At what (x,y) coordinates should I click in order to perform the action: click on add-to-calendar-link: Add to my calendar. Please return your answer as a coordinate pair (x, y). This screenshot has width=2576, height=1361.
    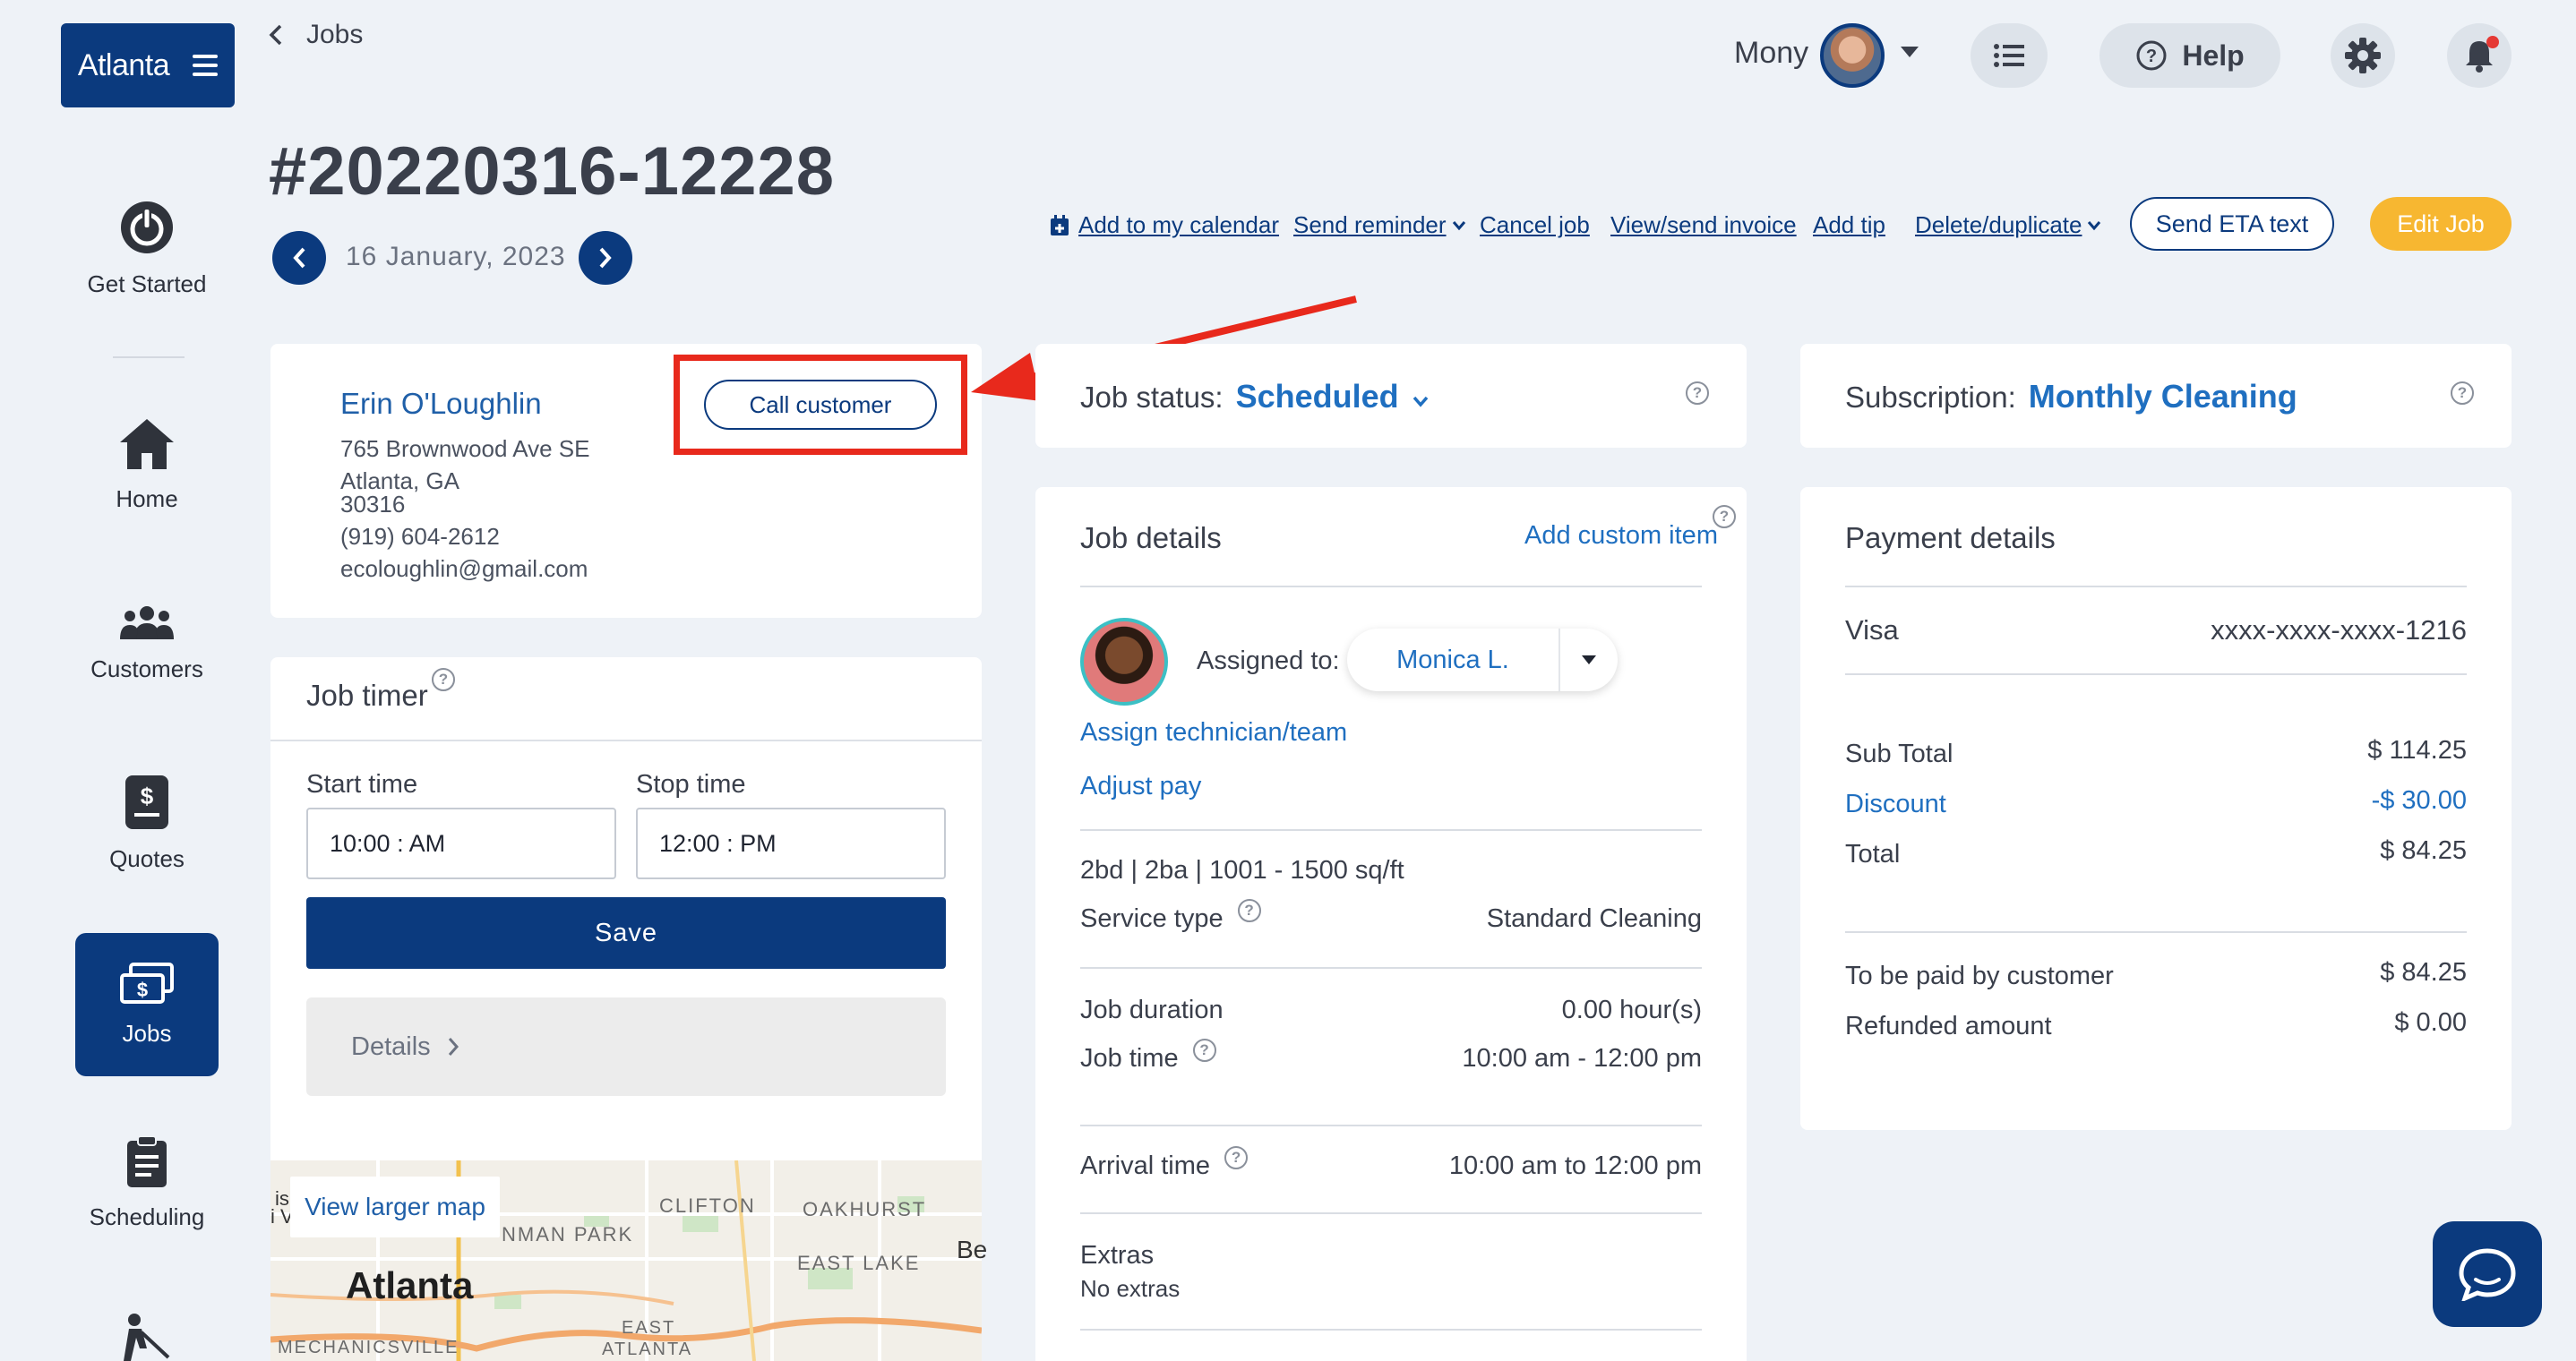
    Looking at the image, I should click on (1164, 225).